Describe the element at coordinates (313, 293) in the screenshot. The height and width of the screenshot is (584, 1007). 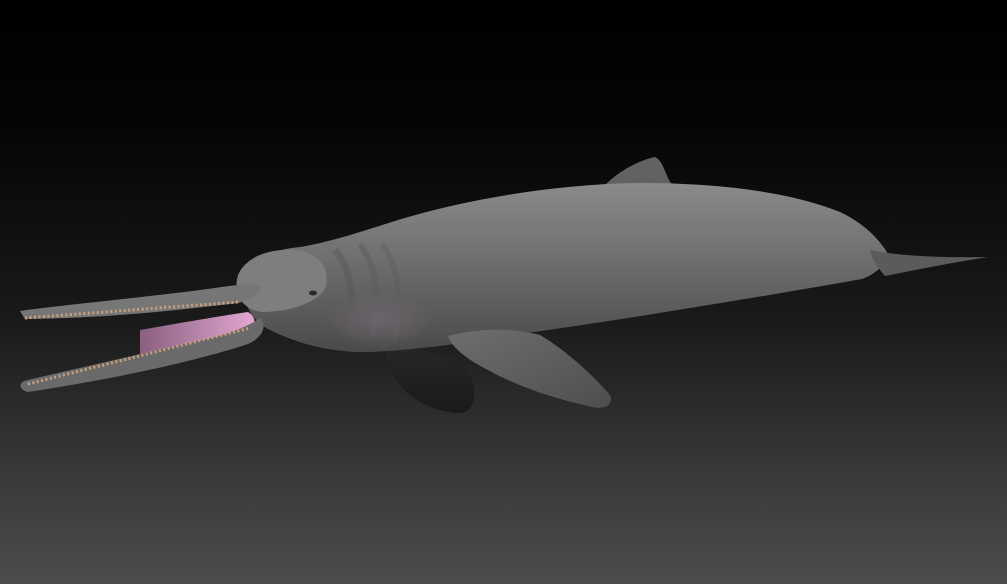
I see `eye` at that location.